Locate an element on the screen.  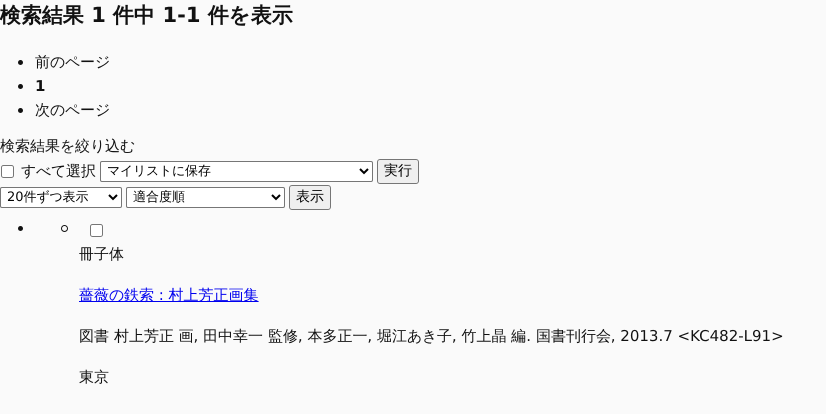
pagination-item: 1 is located at coordinates (40, 86).